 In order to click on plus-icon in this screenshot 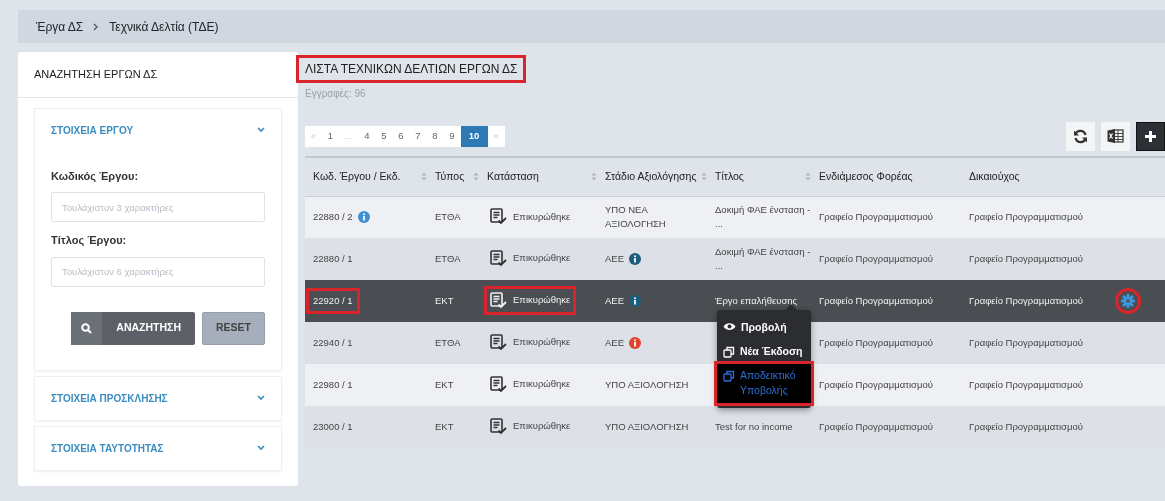, I will do `click(1150, 136)`.